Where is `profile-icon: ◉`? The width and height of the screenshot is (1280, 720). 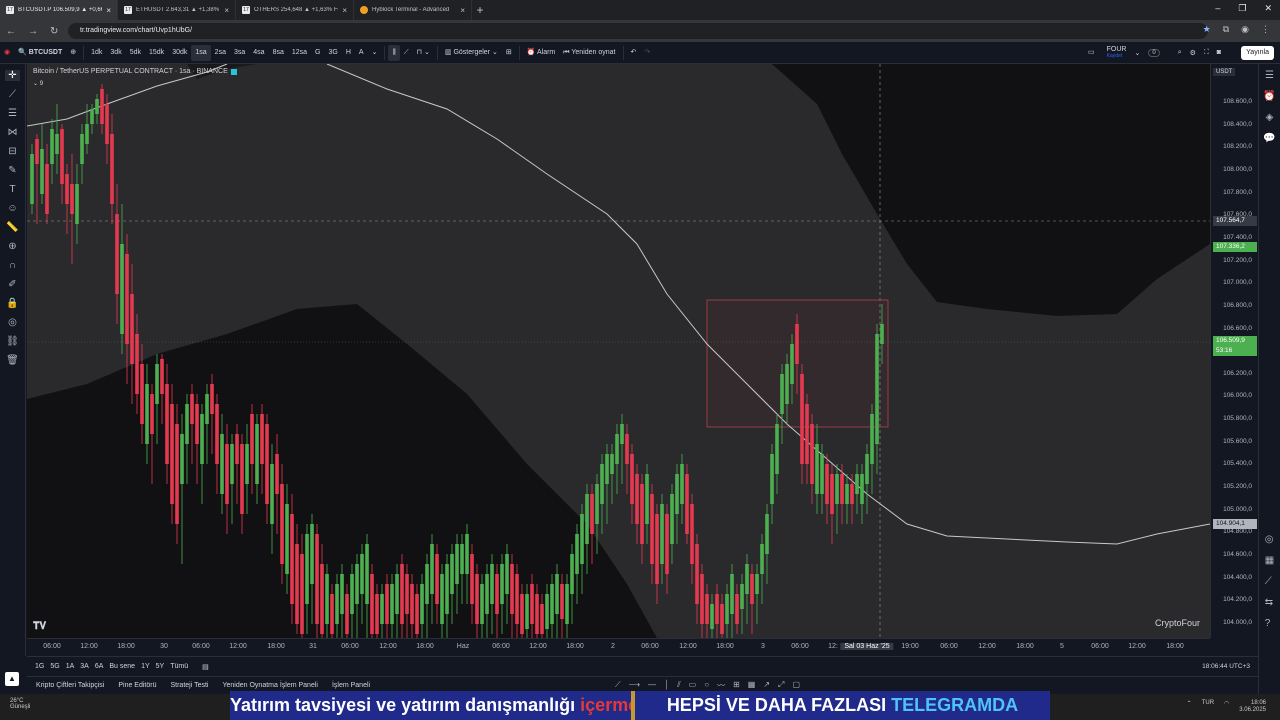 profile-icon: ◉ is located at coordinates (1245, 29).